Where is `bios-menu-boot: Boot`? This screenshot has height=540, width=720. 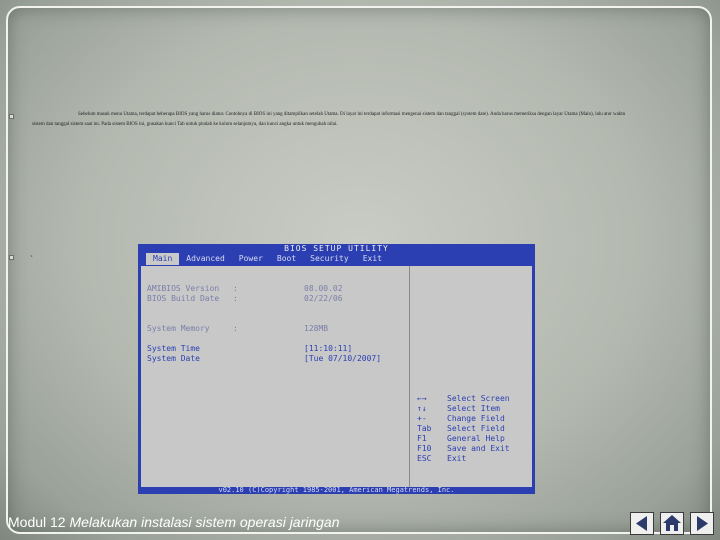
bios-menu-boot: Boot is located at coordinates (286, 259).